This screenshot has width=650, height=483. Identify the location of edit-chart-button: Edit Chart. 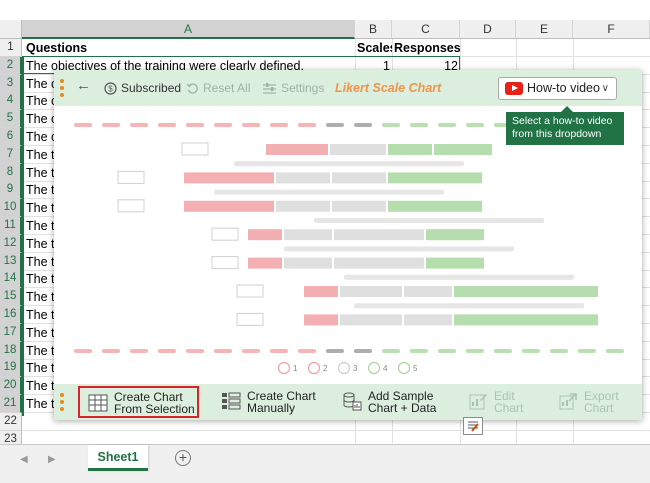
(498, 402).